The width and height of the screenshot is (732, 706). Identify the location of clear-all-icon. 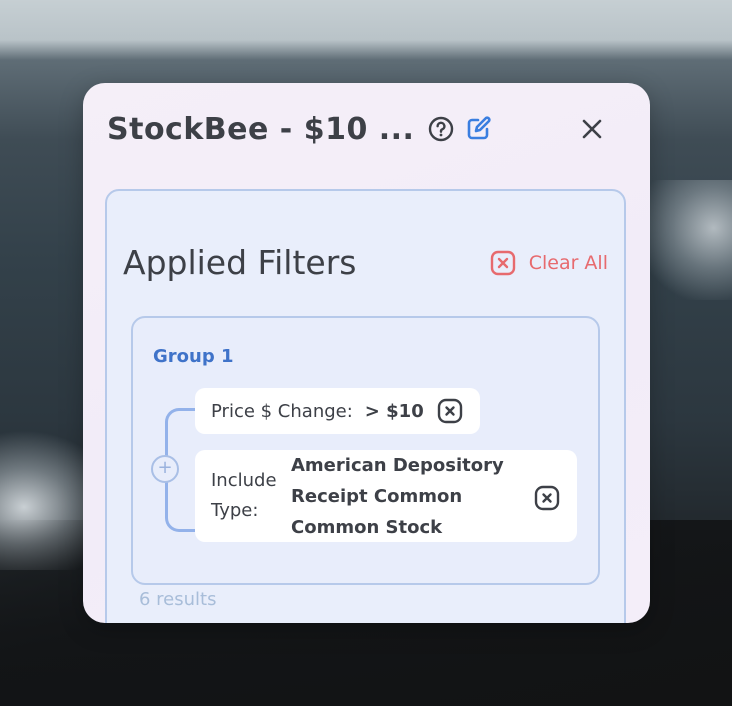
(502, 263).